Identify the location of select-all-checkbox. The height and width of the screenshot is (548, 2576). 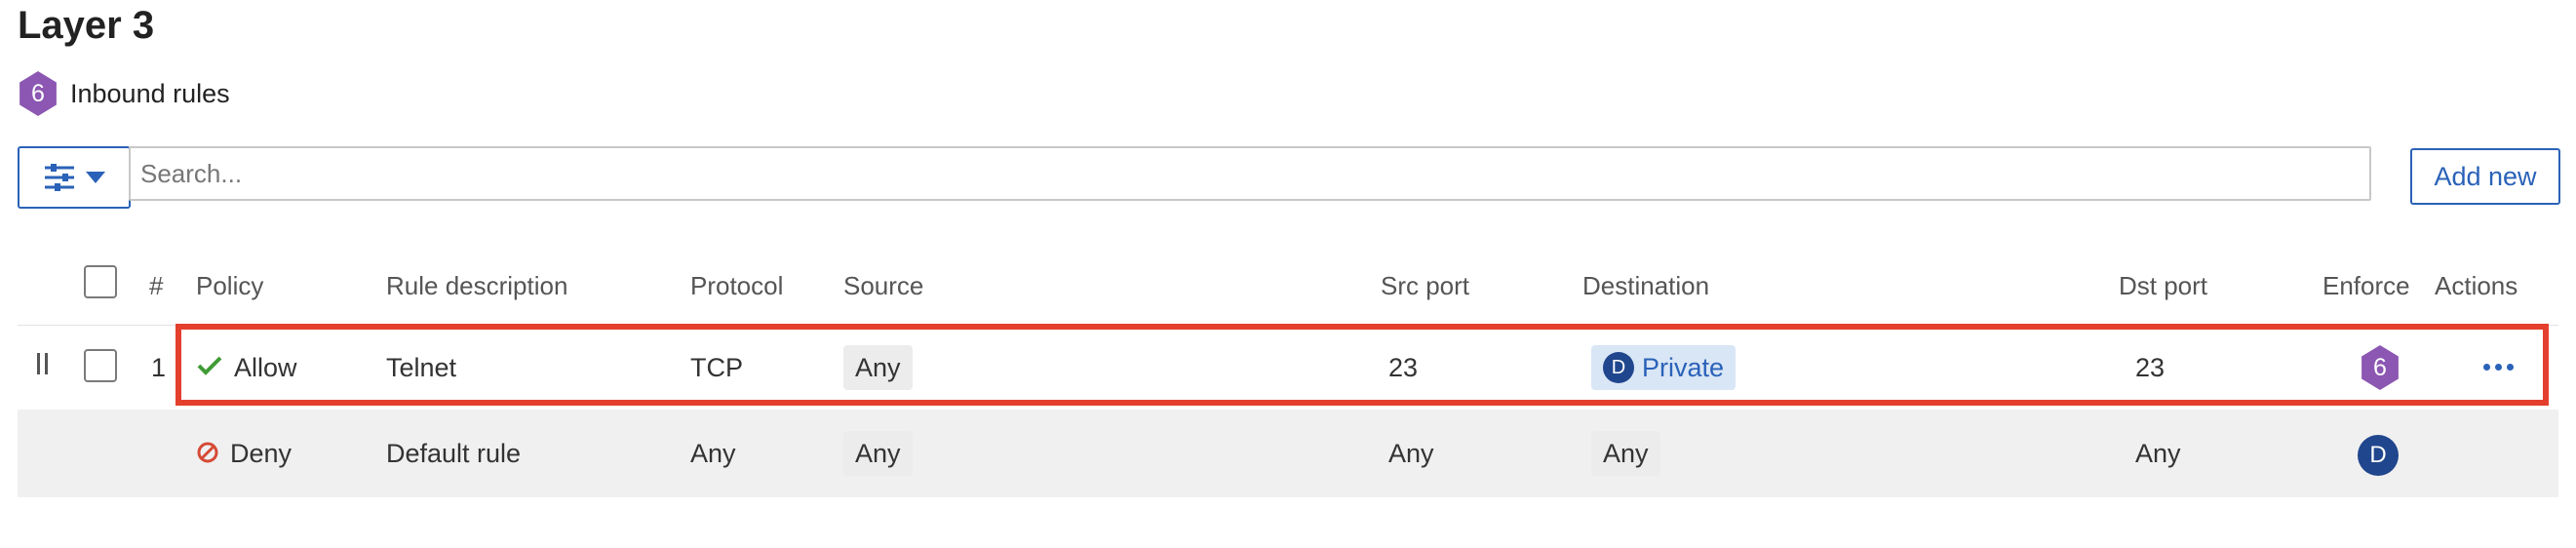
(100, 281).